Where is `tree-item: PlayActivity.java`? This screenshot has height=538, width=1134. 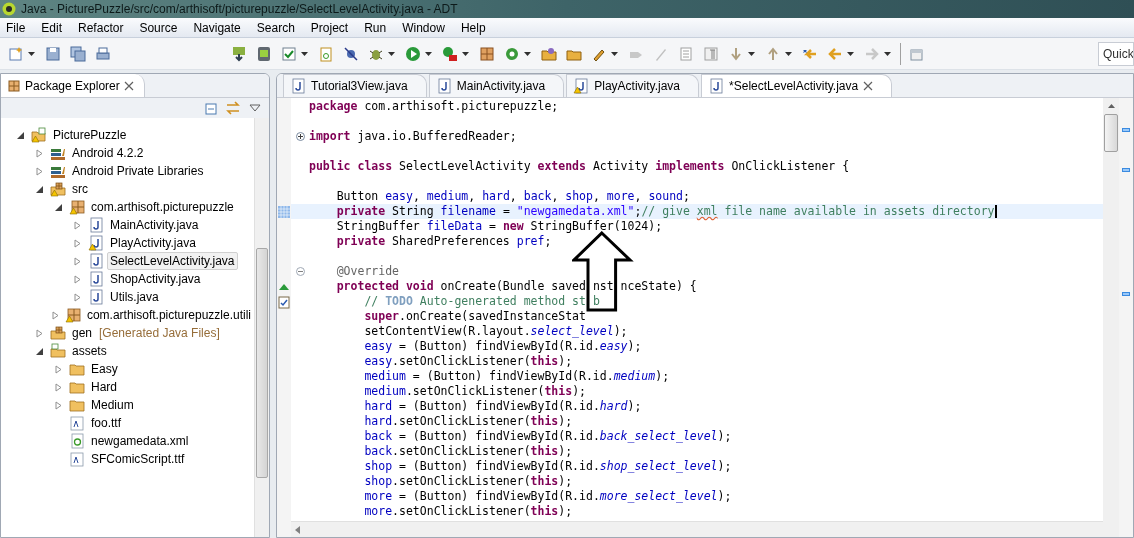
tree-item: PlayActivity.java is located at coordinates (153, 243).